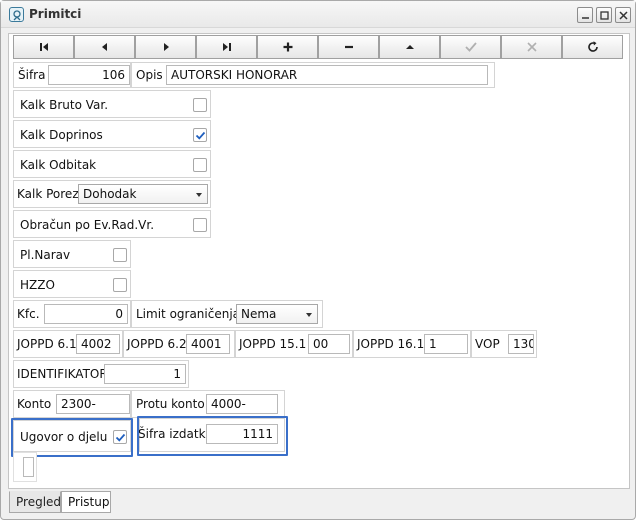 The height and width of the screenshot is (520, 636). Describe the element at coordinates (318, 14) in the screenshot. I see `title-bar: Primitci` at that location.